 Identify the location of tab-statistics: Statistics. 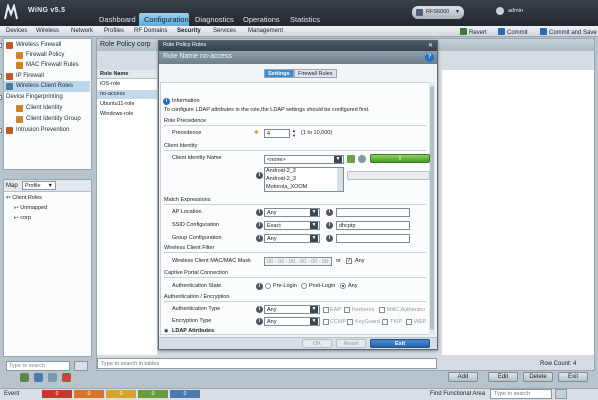
(305, 19).